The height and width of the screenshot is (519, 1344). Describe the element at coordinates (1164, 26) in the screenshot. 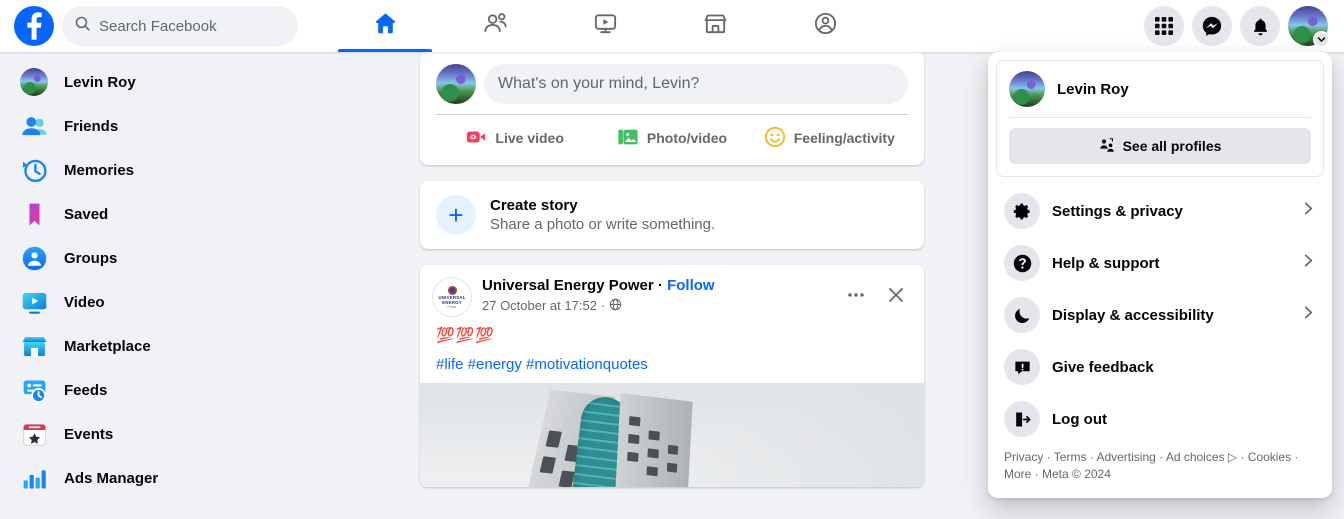

I see `grid-menu-icon` at that location.